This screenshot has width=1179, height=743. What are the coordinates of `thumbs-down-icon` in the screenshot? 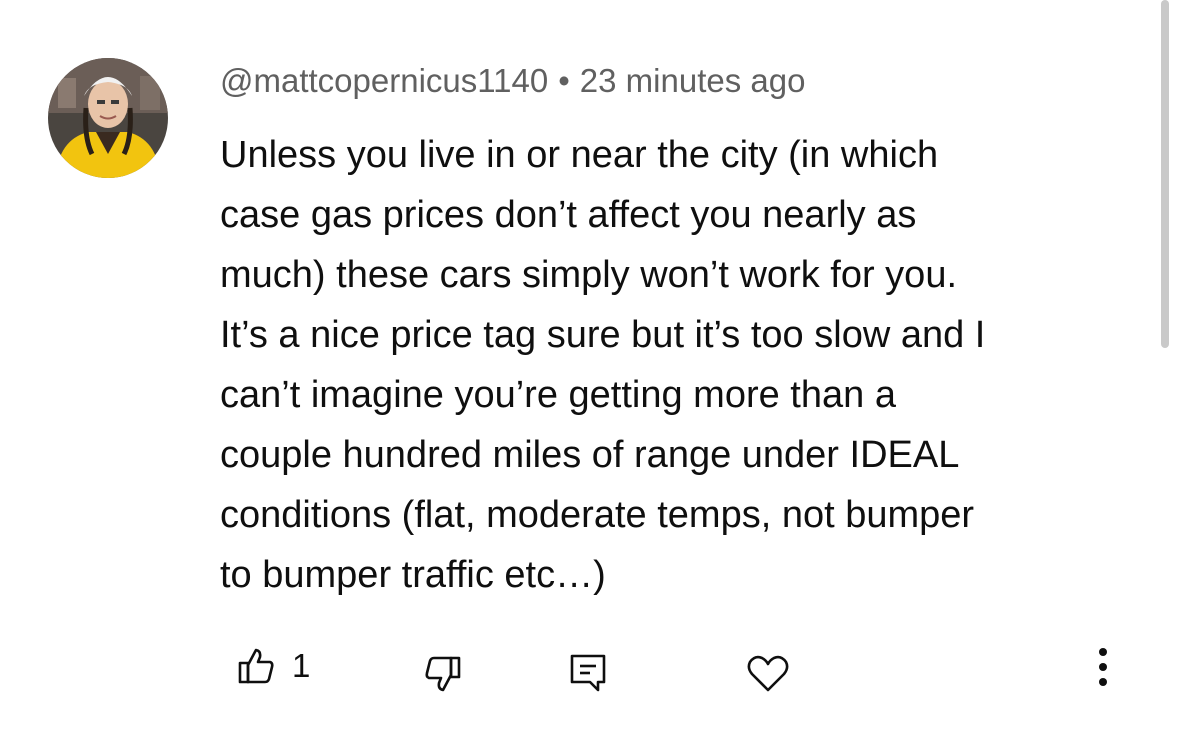 It's located at (443, 674).